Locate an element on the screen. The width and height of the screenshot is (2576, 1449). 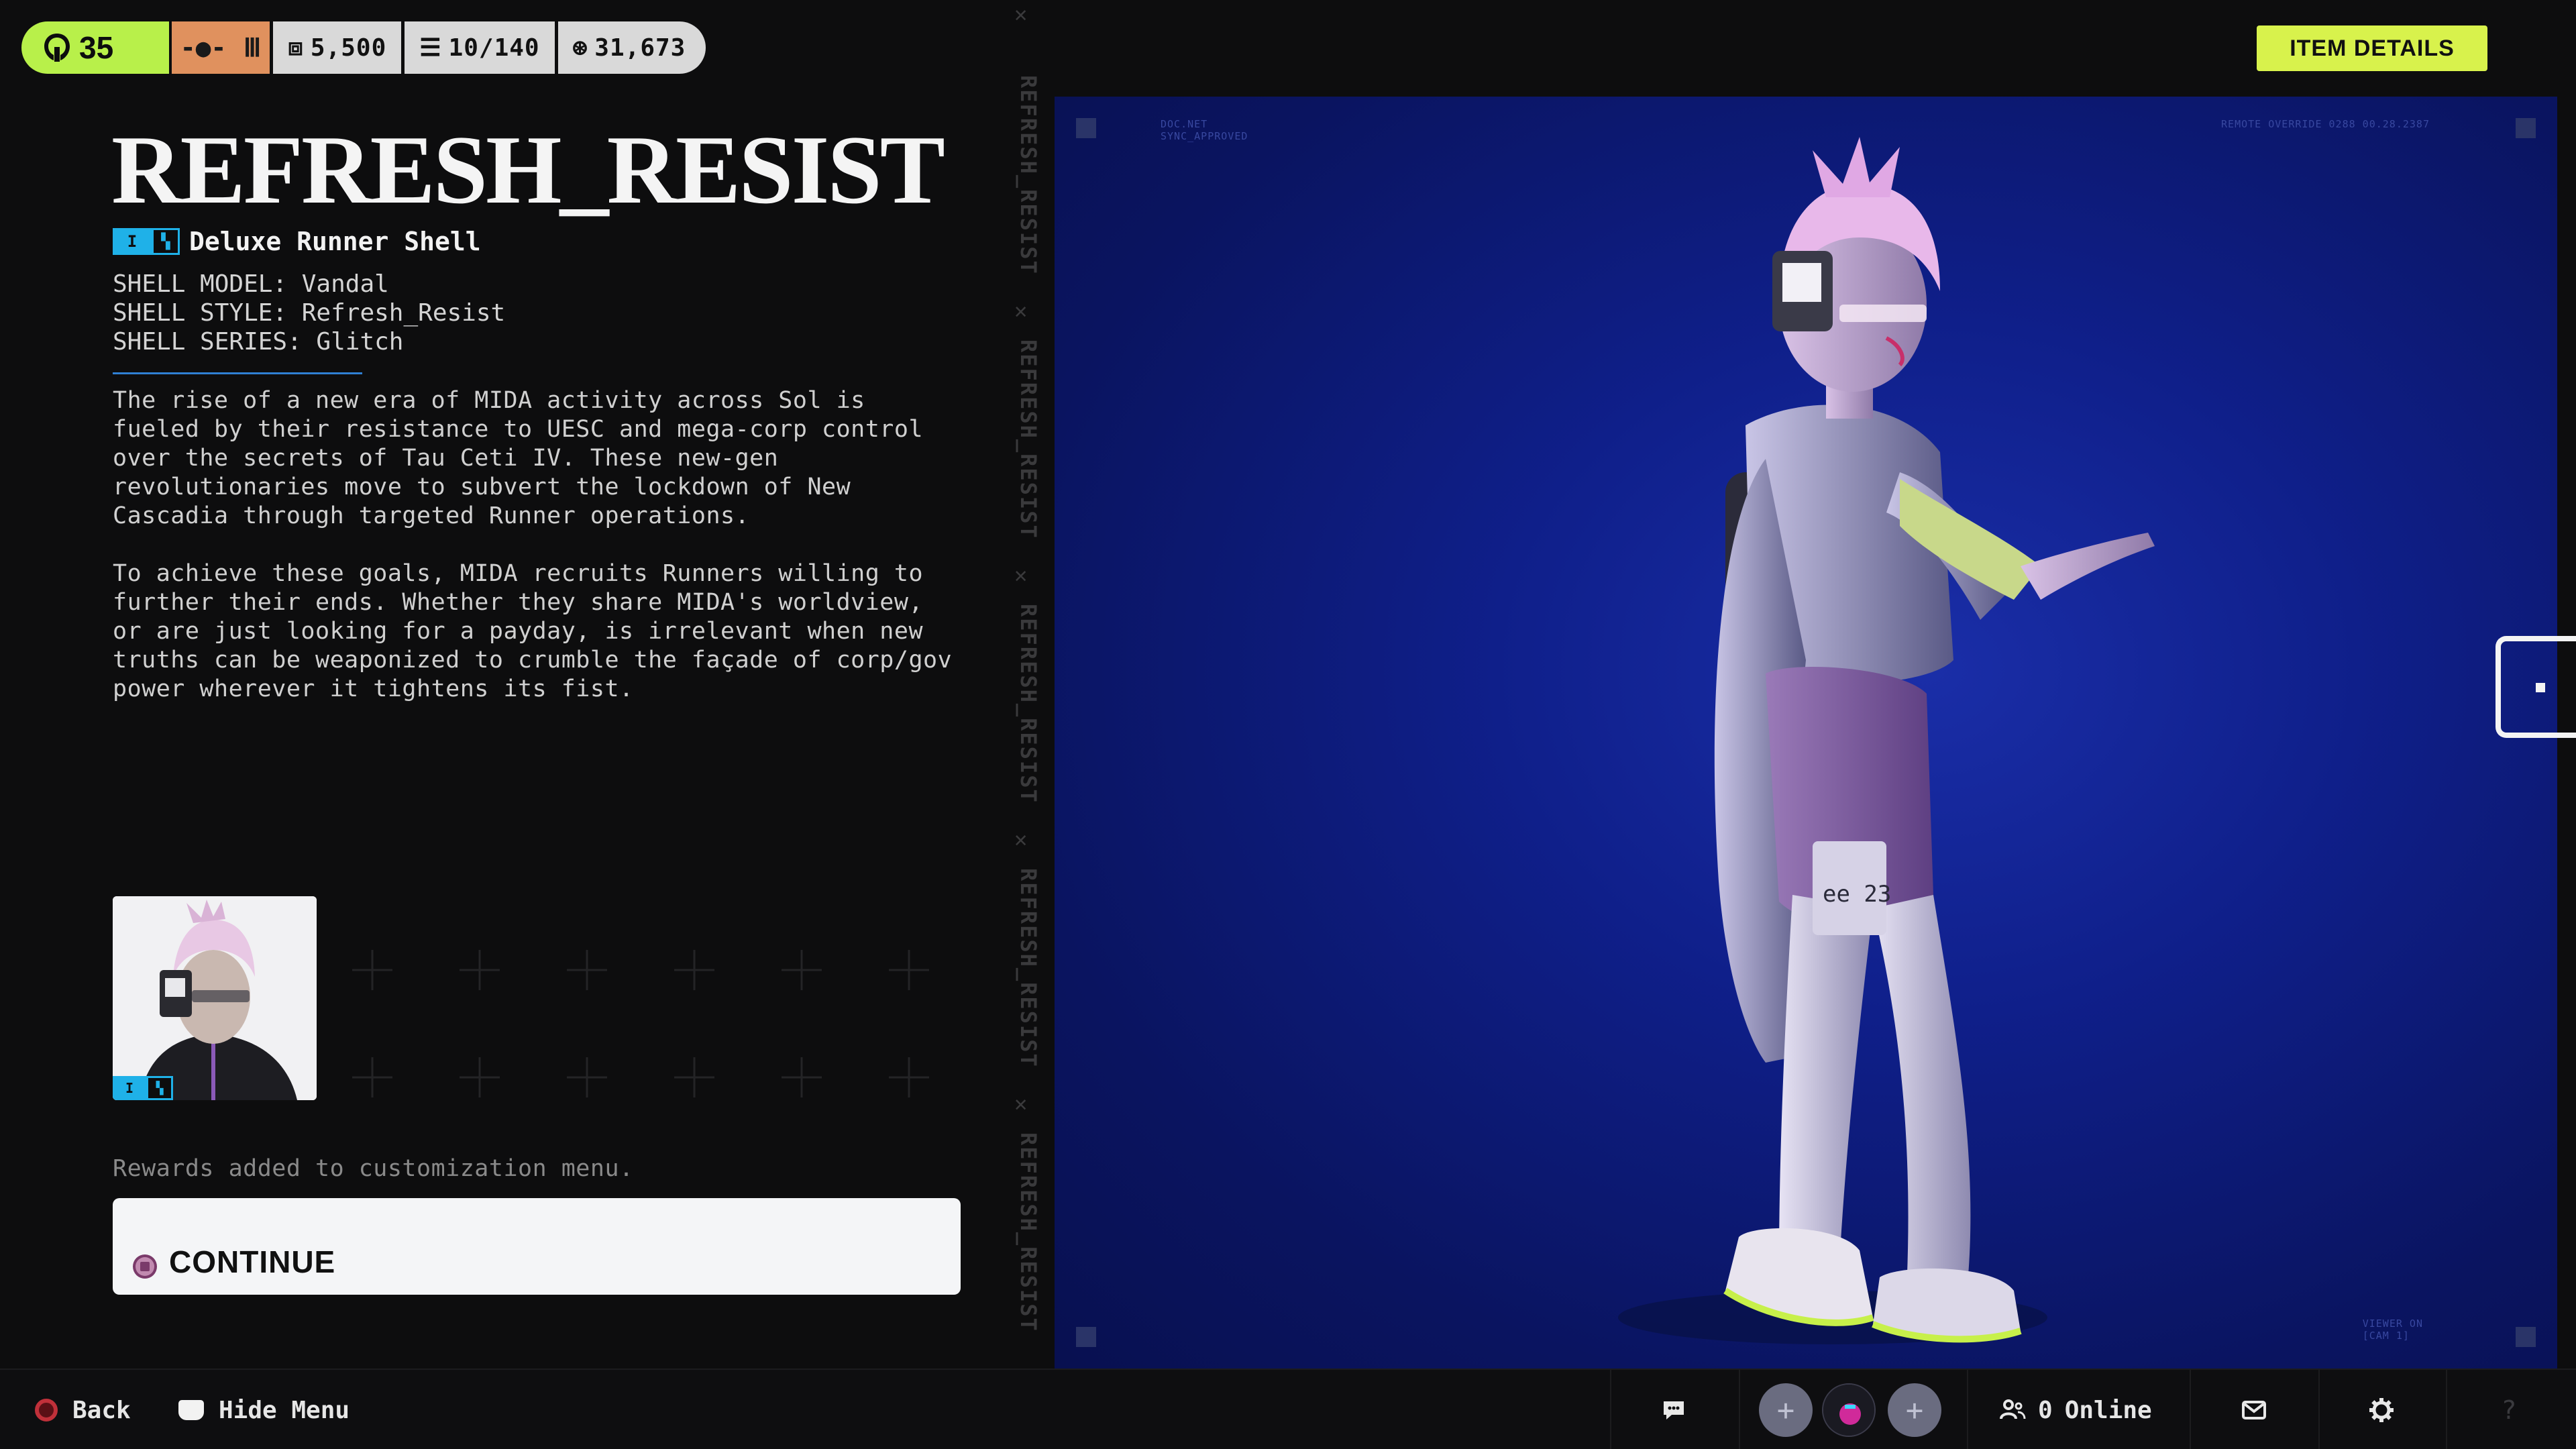
player-stats-bar: 35 -●- Ⅲ ⧈ 5,500 ☰ 10/140 ⊛ 31,673 is located at coordinates (363, 47).